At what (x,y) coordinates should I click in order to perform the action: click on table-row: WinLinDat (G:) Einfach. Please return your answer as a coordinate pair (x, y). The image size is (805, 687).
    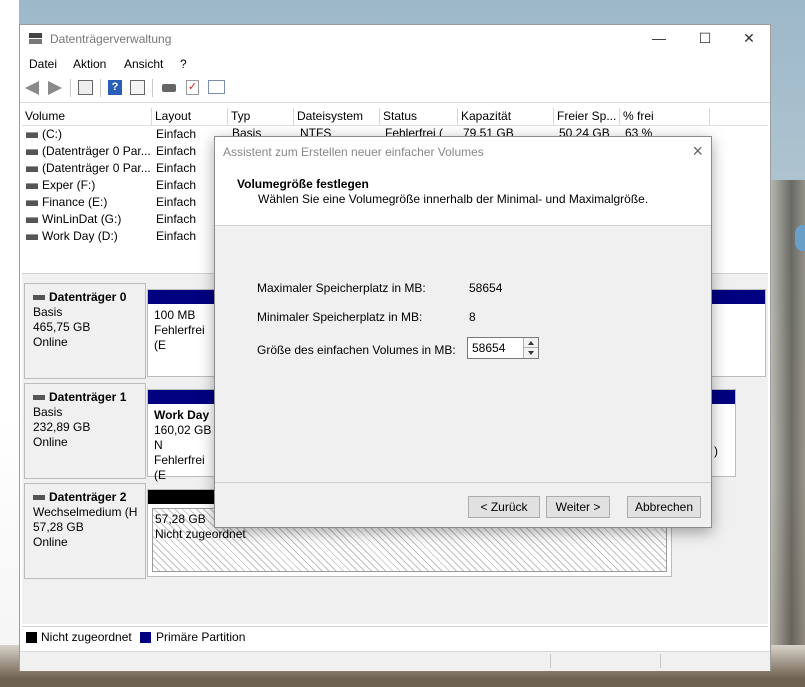
    Looking at the image, I should click on (112, 219).